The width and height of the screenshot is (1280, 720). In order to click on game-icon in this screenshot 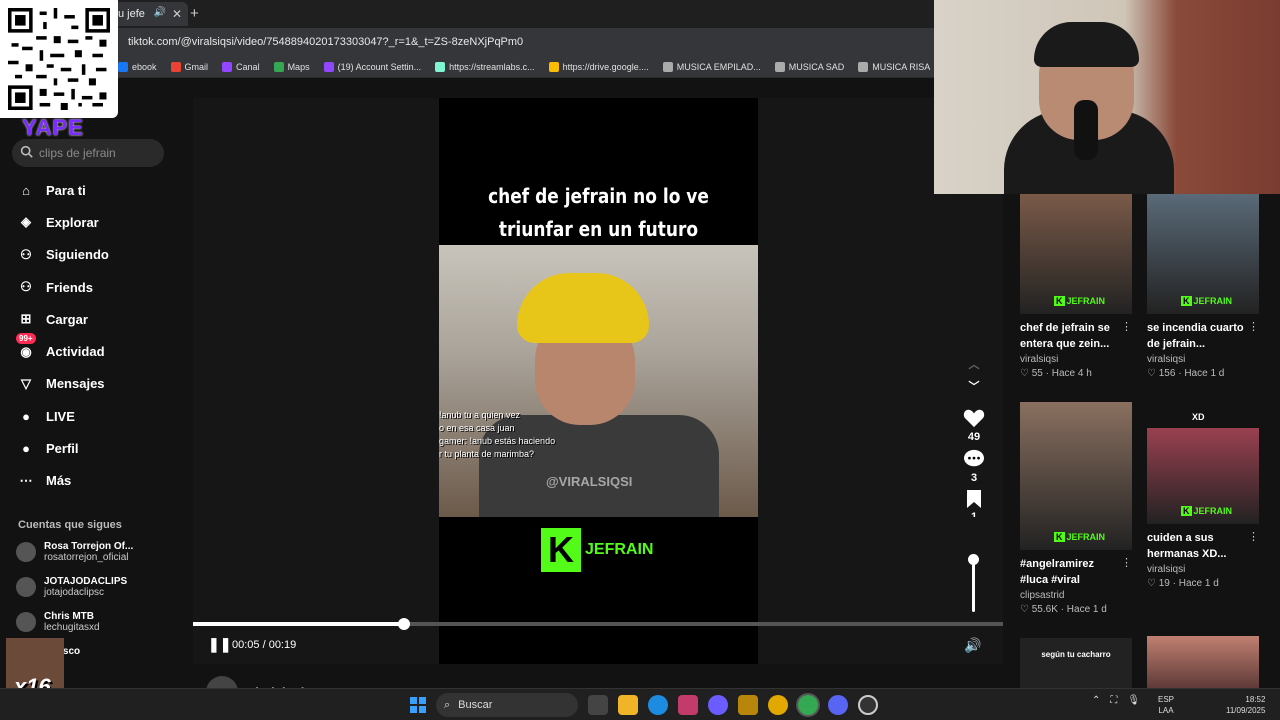, I will do `click(748, 705)`.